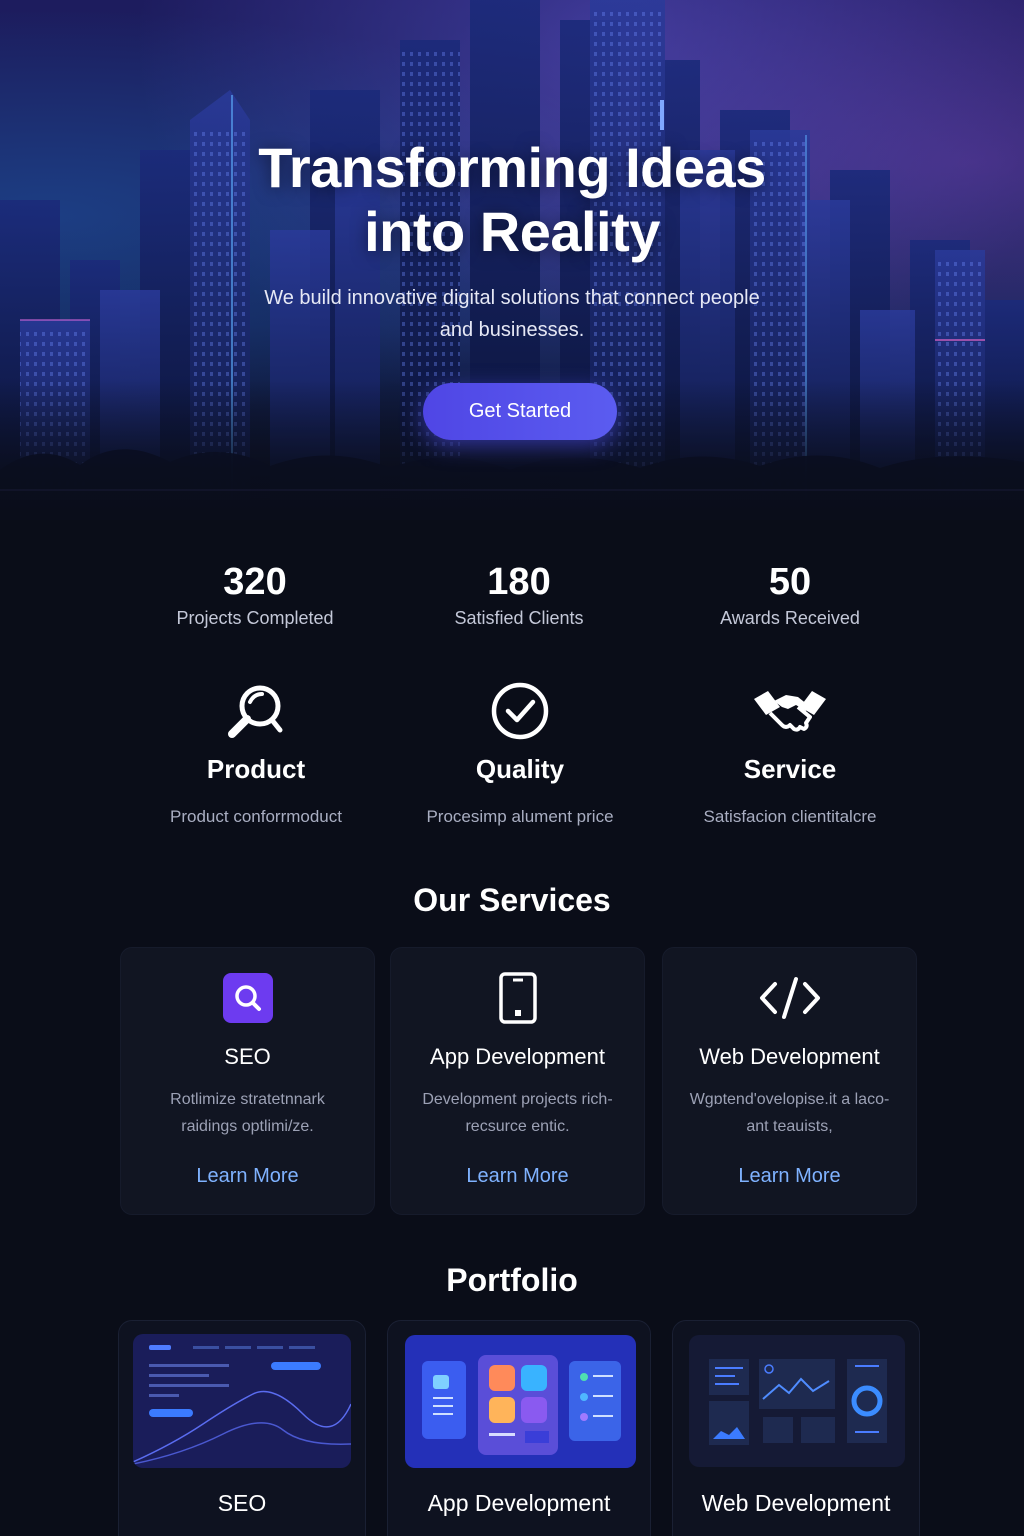 Image resolution: width=1024 pixels, height=1536 pixels. Describe the element at coordinates (520, 816) in the screenshot. I see `feature-description: Procesimp alument price` at that location.